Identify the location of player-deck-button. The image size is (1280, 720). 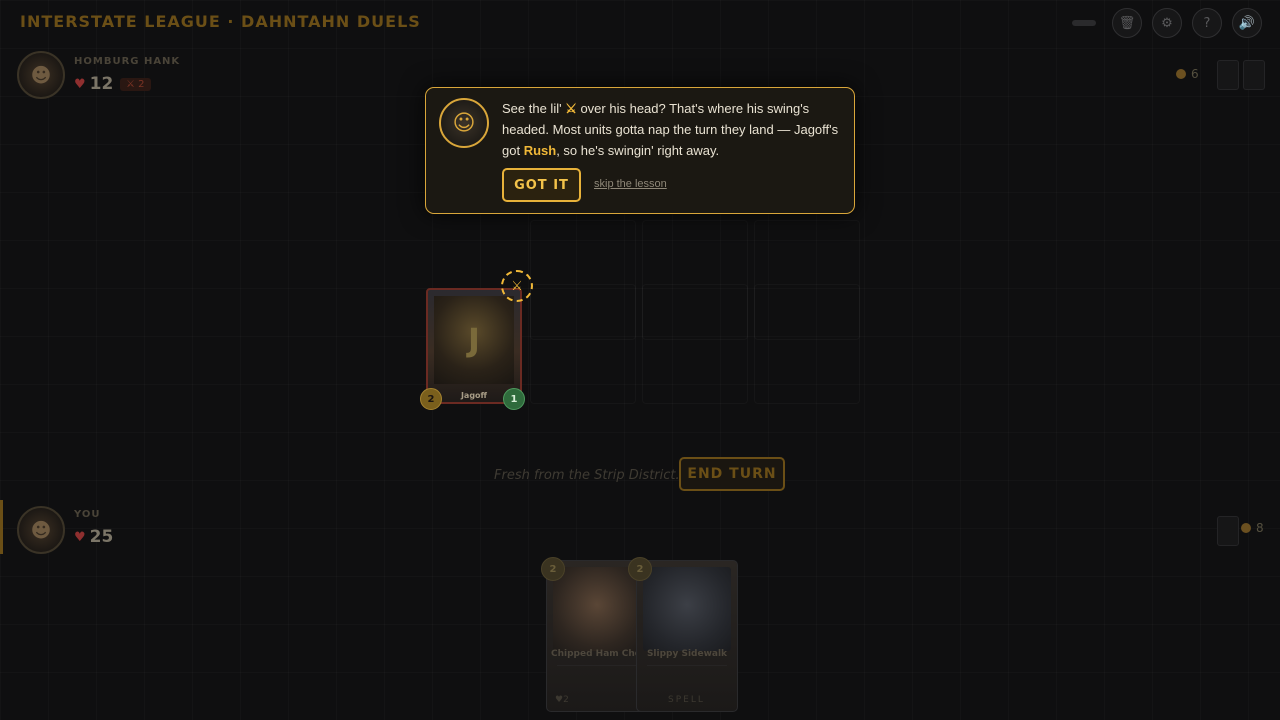
(1228, 531).